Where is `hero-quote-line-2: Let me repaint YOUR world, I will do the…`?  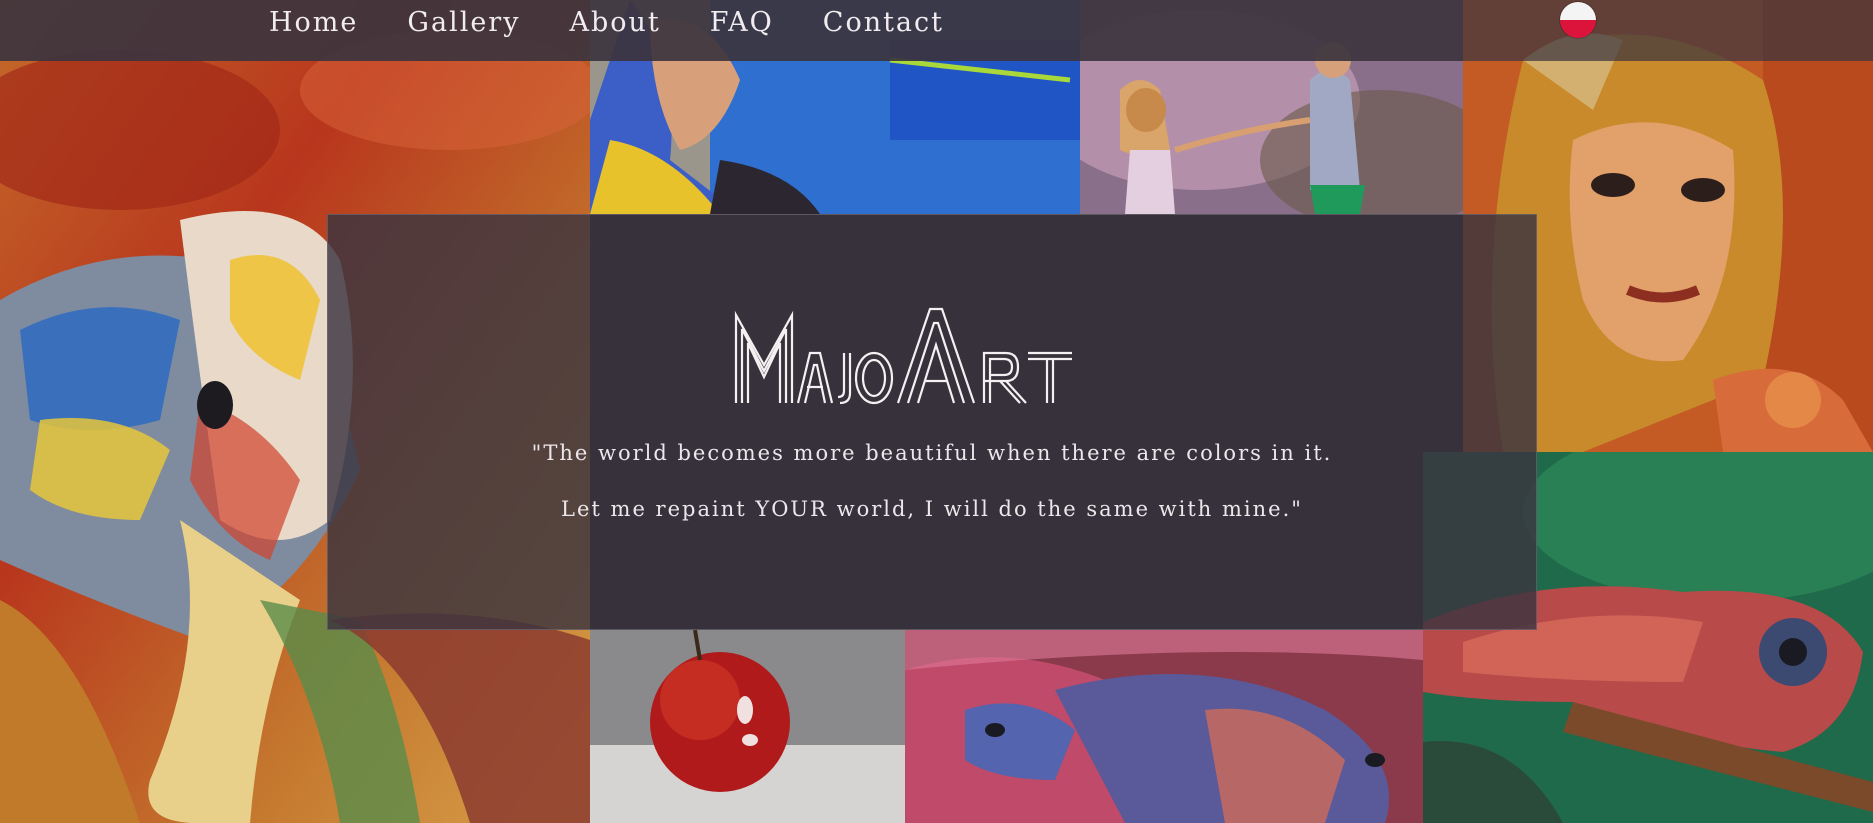
hero-quote-line-2: Let me repaint YOUR world, I will do the… is located at coordinates (932, 509).